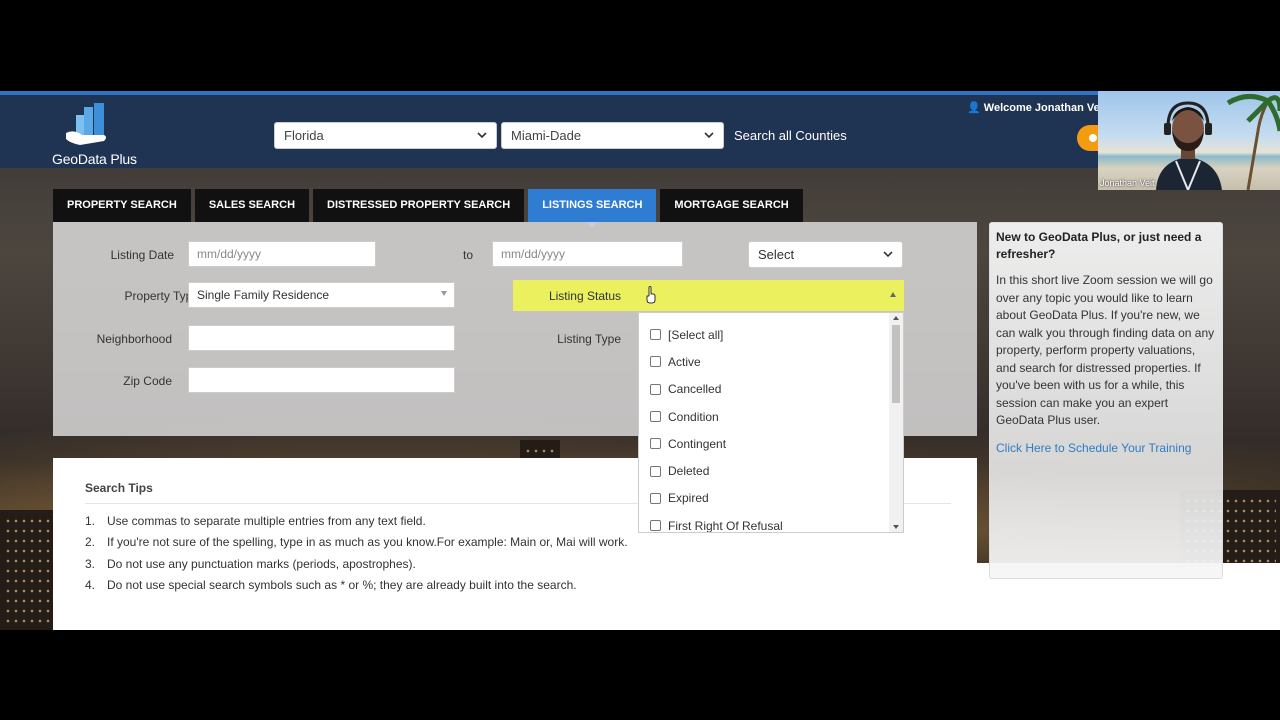  What do you see at coordinates (893, 294) in the screenshot?
I see `caret-up-icon` at bounding box center [893, 294].